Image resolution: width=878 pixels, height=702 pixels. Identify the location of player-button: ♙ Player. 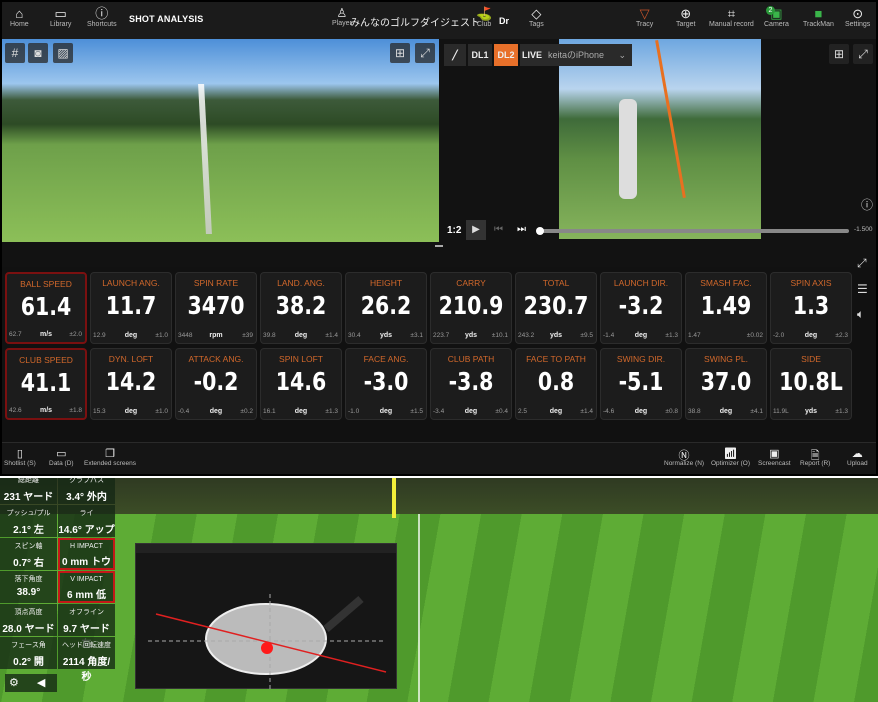
(342, 16).